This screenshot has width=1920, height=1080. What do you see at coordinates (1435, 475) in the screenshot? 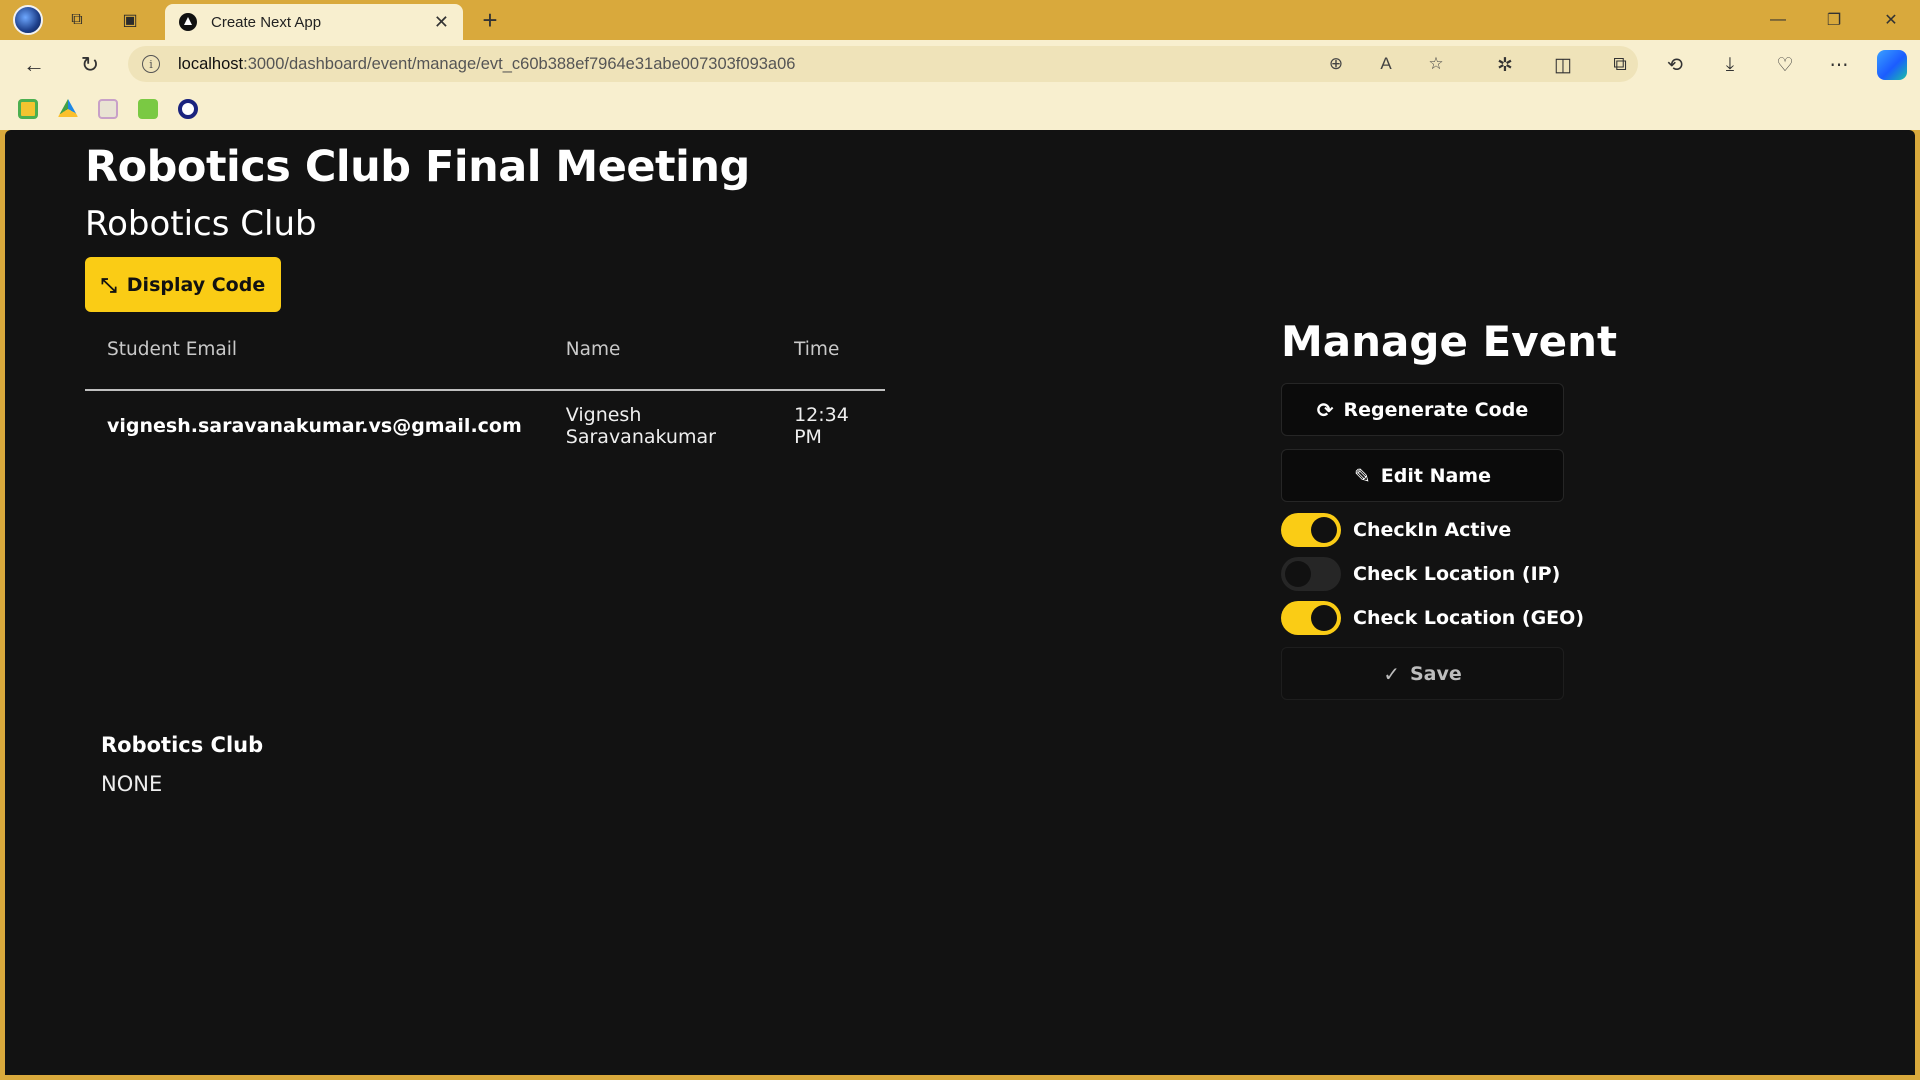
I see `edit-name-label: Edit Name` at bounding box center [1435, 475].